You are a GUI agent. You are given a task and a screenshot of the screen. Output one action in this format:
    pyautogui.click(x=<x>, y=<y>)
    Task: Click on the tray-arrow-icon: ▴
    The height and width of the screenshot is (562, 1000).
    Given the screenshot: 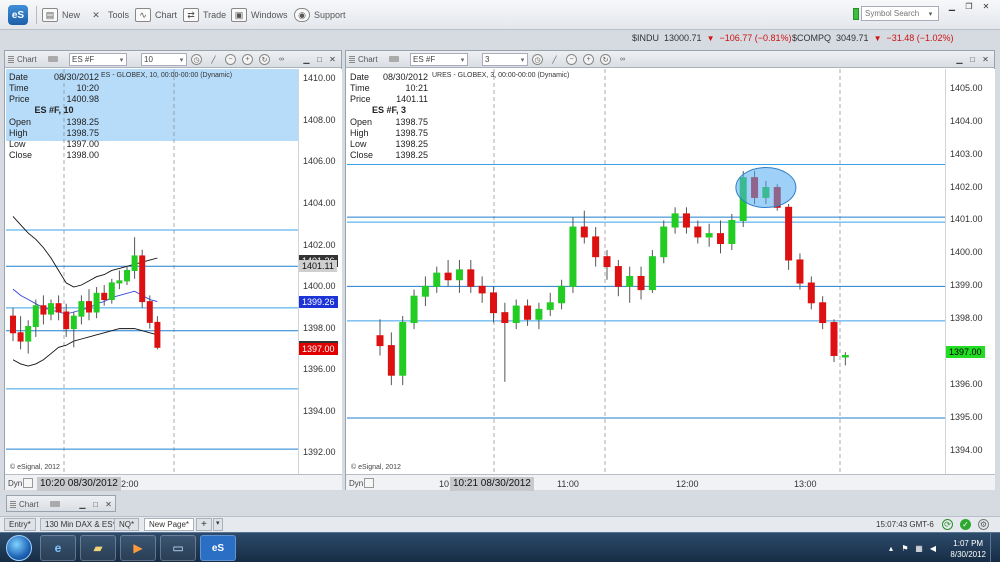 What is the action you would take?
    pyautogui.click(x=891, y=548)
    